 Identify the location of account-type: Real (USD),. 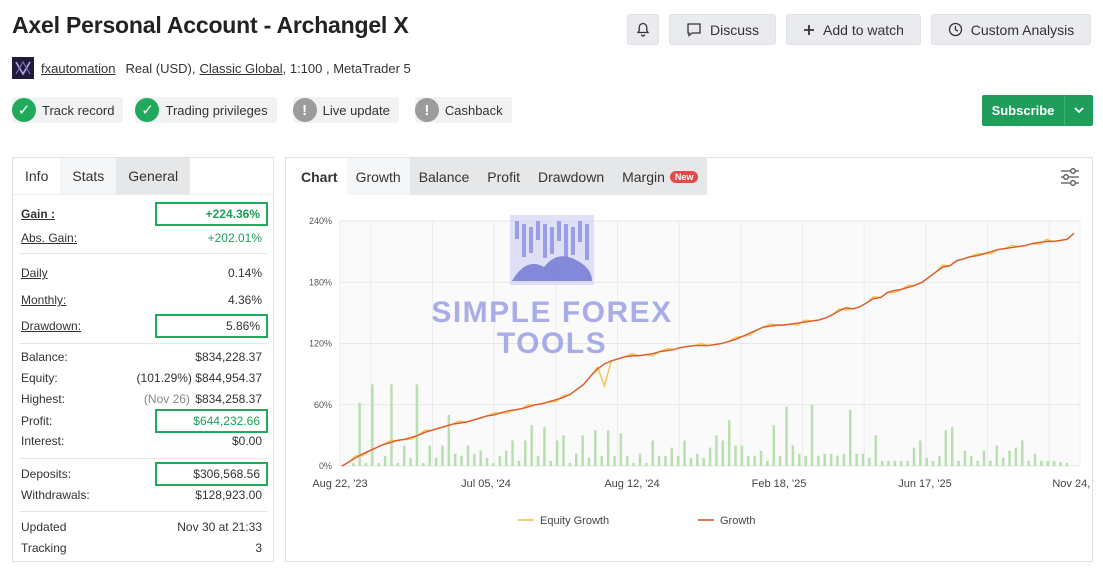
(160, 68).